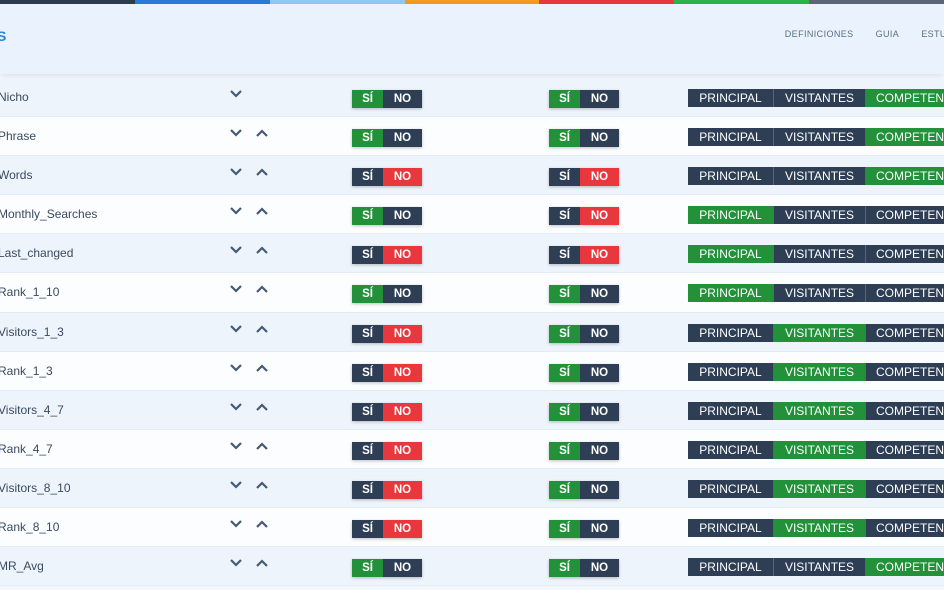 Image resolution: width=944 pixels, height=590 pixels. I want to click on nav-guia: GUIA, so click(888, 34).